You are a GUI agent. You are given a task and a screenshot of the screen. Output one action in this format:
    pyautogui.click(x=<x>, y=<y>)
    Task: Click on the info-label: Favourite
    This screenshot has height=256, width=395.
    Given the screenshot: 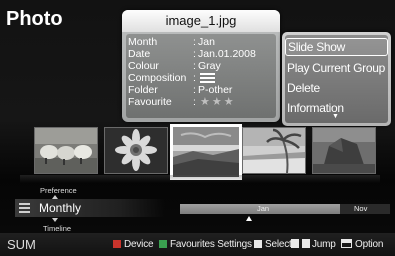 What is the action you would take?
    pyautogui.click(x=150, y=102)
    